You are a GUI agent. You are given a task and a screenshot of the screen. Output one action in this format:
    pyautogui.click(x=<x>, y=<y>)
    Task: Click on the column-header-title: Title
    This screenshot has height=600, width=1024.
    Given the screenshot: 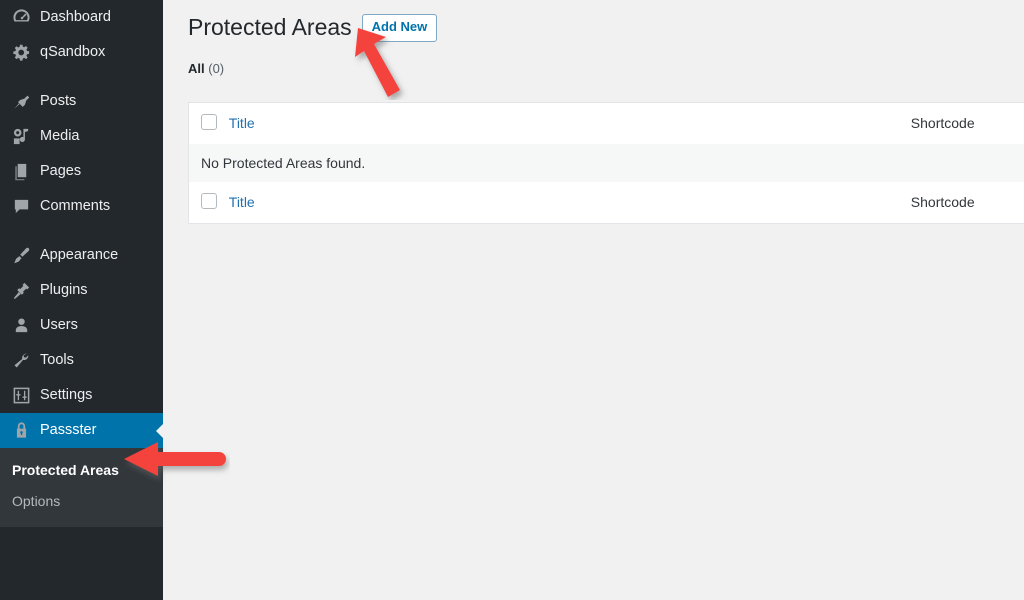 What is the action you would take?
    pyautogui.click(x=551, y=123)
    